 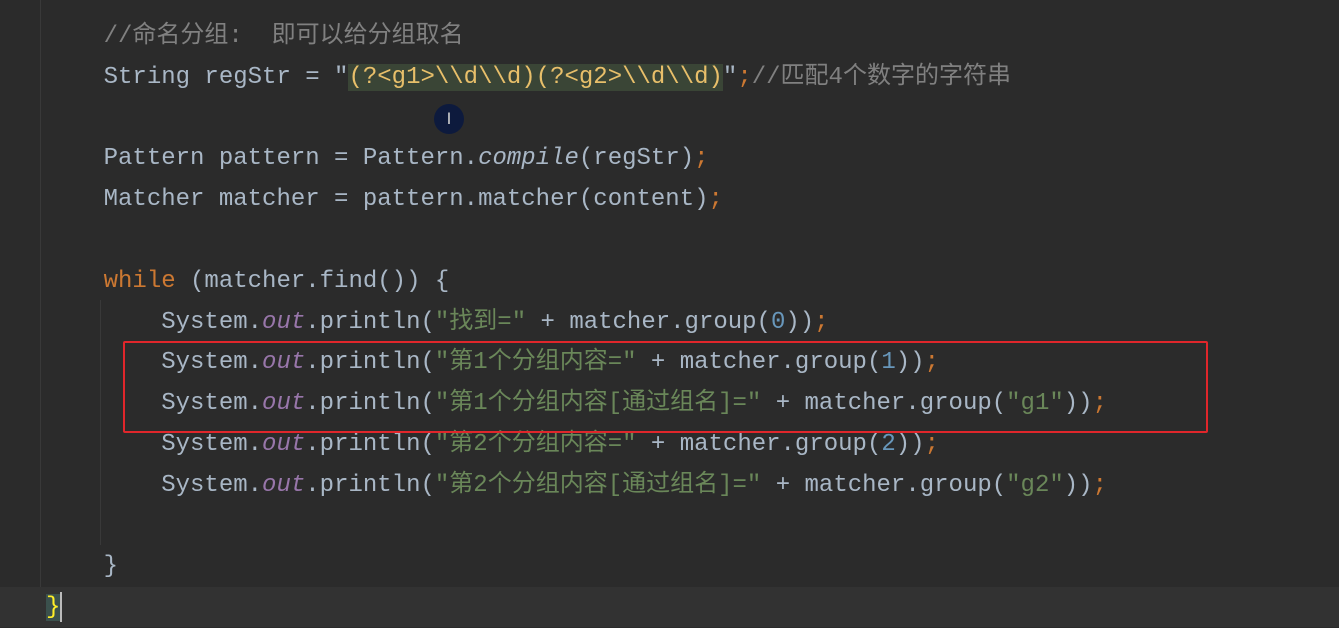 What do you see at coordinates (535, 77) in the screenshot?
I see `code-token: (?<g1>\\d\\d)(?<g2>\\d\\d)` at bounding box center [535, 77].